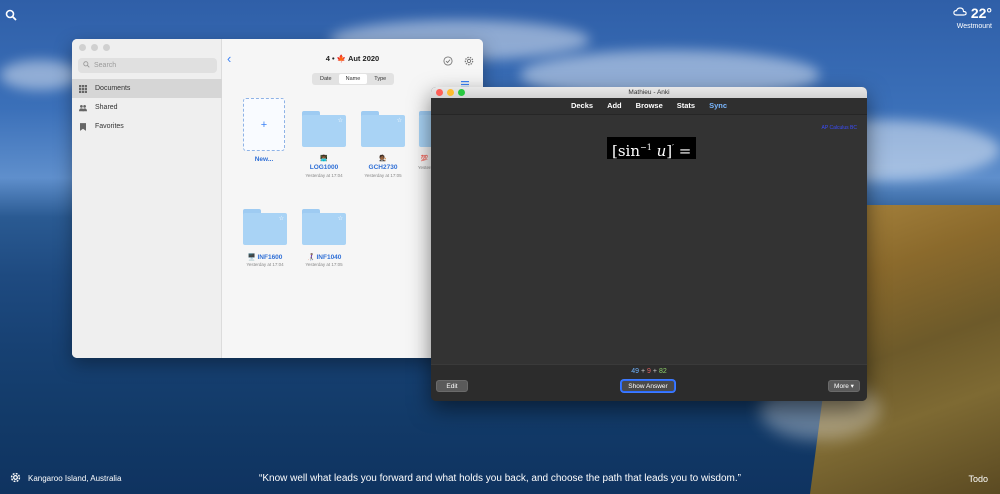 Image resolution: width=1000 pixels, height=494 pixels. What do you see at coordinates (448, 59) in the screenshot?
I see `progress-check-icon` at bounding box center [448, 59].